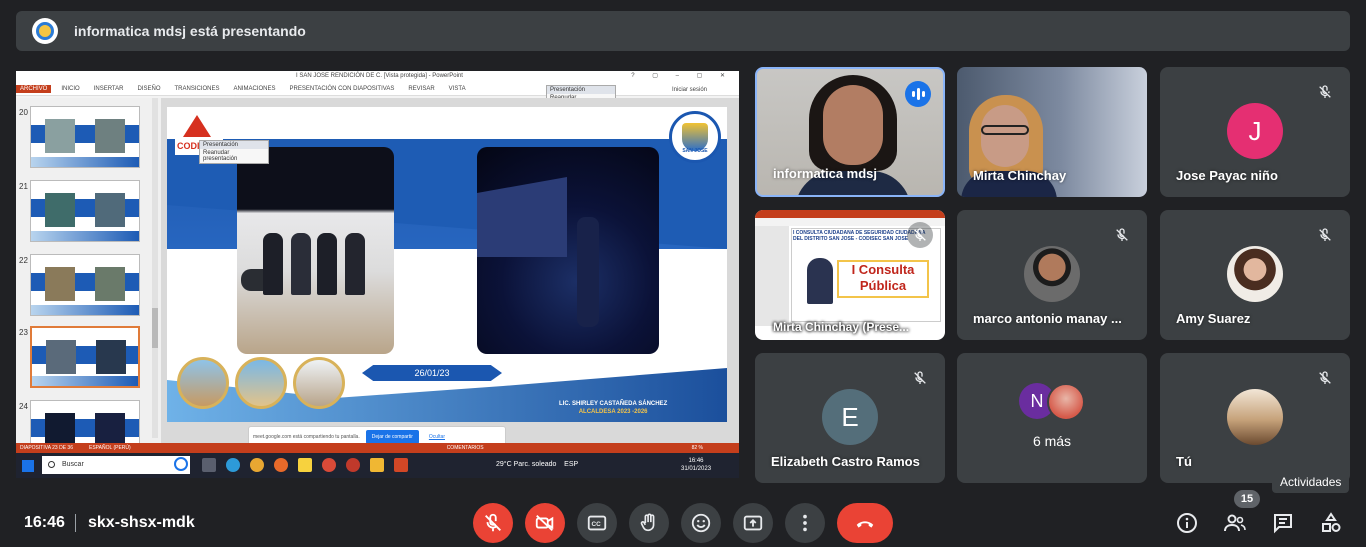 Image resolution: width=1366 pixels, height=547 pixels. Describe the element at coordinates (51, 464) in the screenshot. I see `search-icon` at that location.